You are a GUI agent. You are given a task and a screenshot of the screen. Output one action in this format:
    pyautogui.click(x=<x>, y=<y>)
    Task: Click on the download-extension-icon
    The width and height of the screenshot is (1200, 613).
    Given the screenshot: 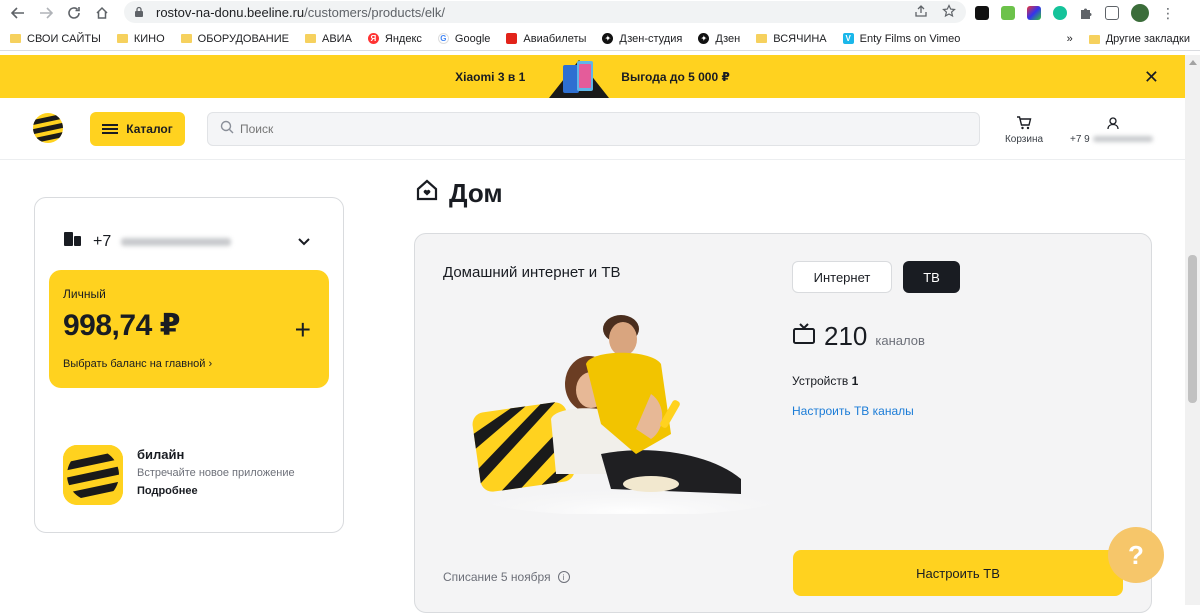 What is the action you would take?
    pyautogui.click(x=1008, y=12)
    